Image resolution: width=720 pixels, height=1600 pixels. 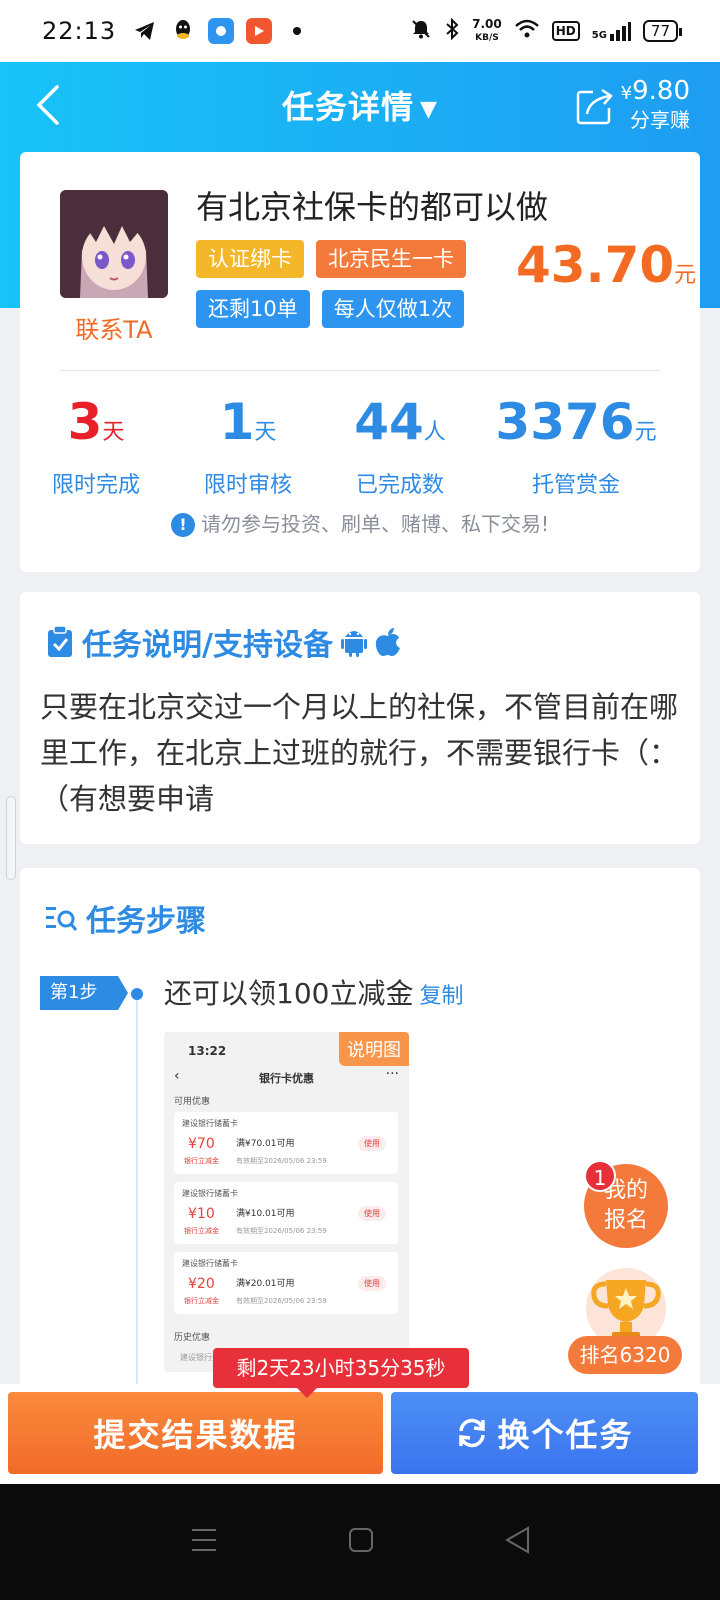 I want to click on reward-unit: 元, so click(x=685, y=275).